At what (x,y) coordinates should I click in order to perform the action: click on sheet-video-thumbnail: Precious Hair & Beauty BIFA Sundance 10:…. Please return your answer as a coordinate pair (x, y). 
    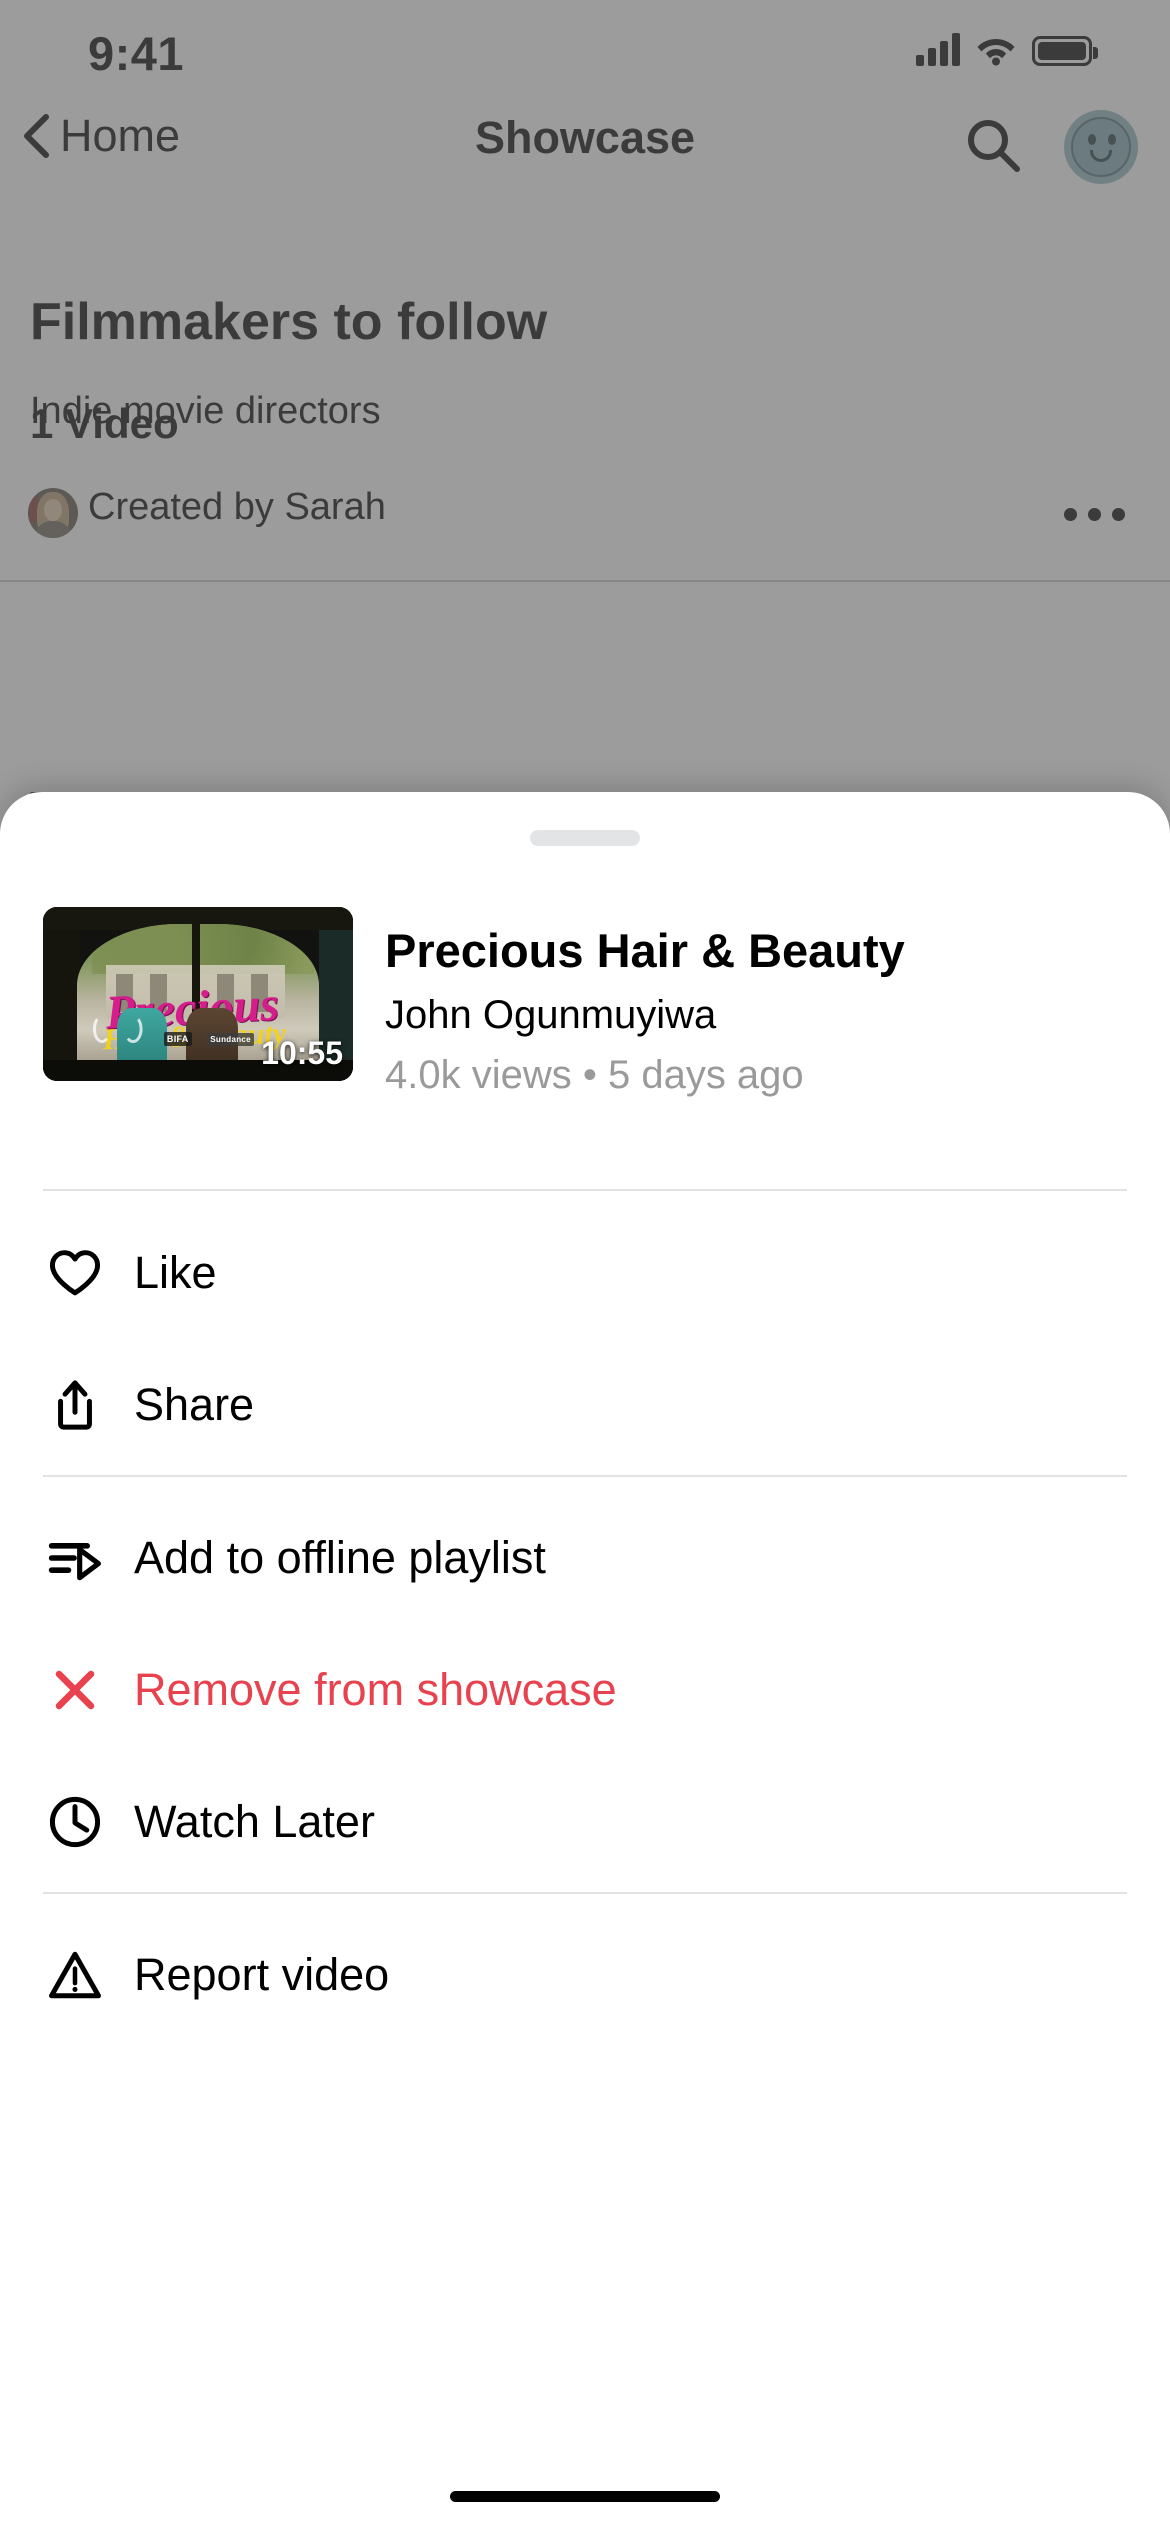
    Looking at the image, I should click on (198, 994).